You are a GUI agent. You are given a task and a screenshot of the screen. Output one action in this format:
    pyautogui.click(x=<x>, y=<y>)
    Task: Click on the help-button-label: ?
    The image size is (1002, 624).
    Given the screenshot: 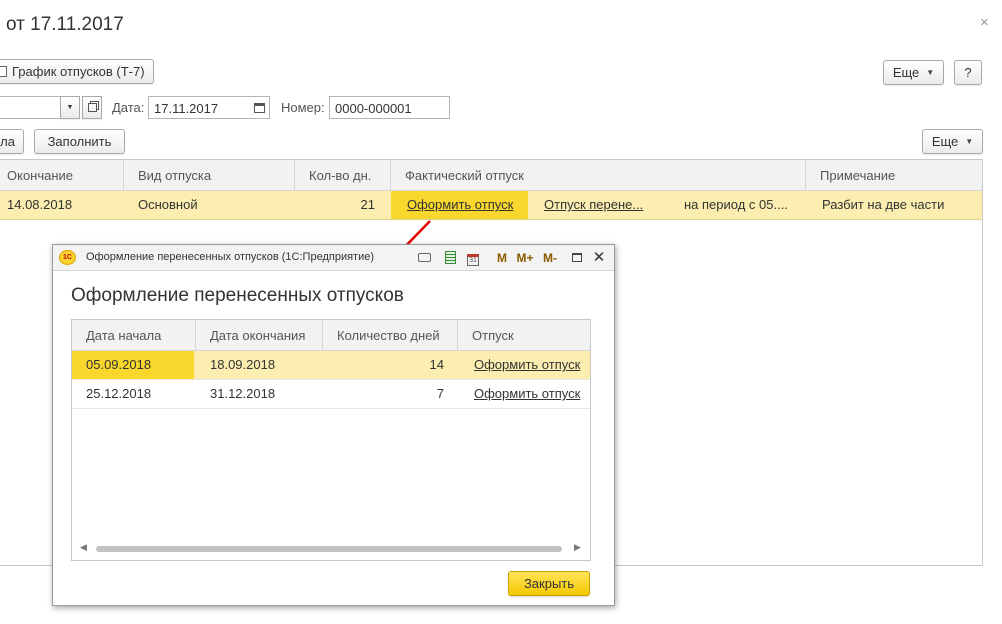 What is the action you would take?
    pyautogui.click(x=968, y=72)
    